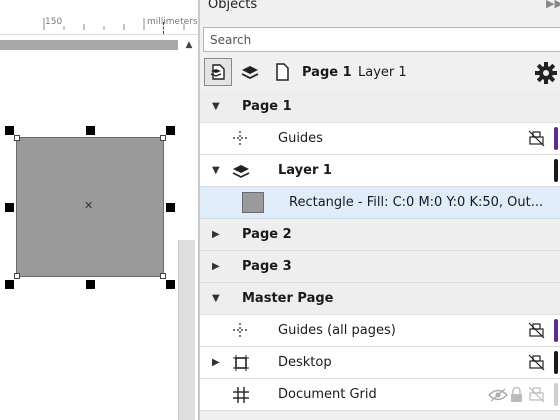 The height and width of the screenshot is (420, 560). What do you see at coordinates (88, 206) in the screenshot?
I see `center-mark-icon: ✕` at bounding box center [88, 206].